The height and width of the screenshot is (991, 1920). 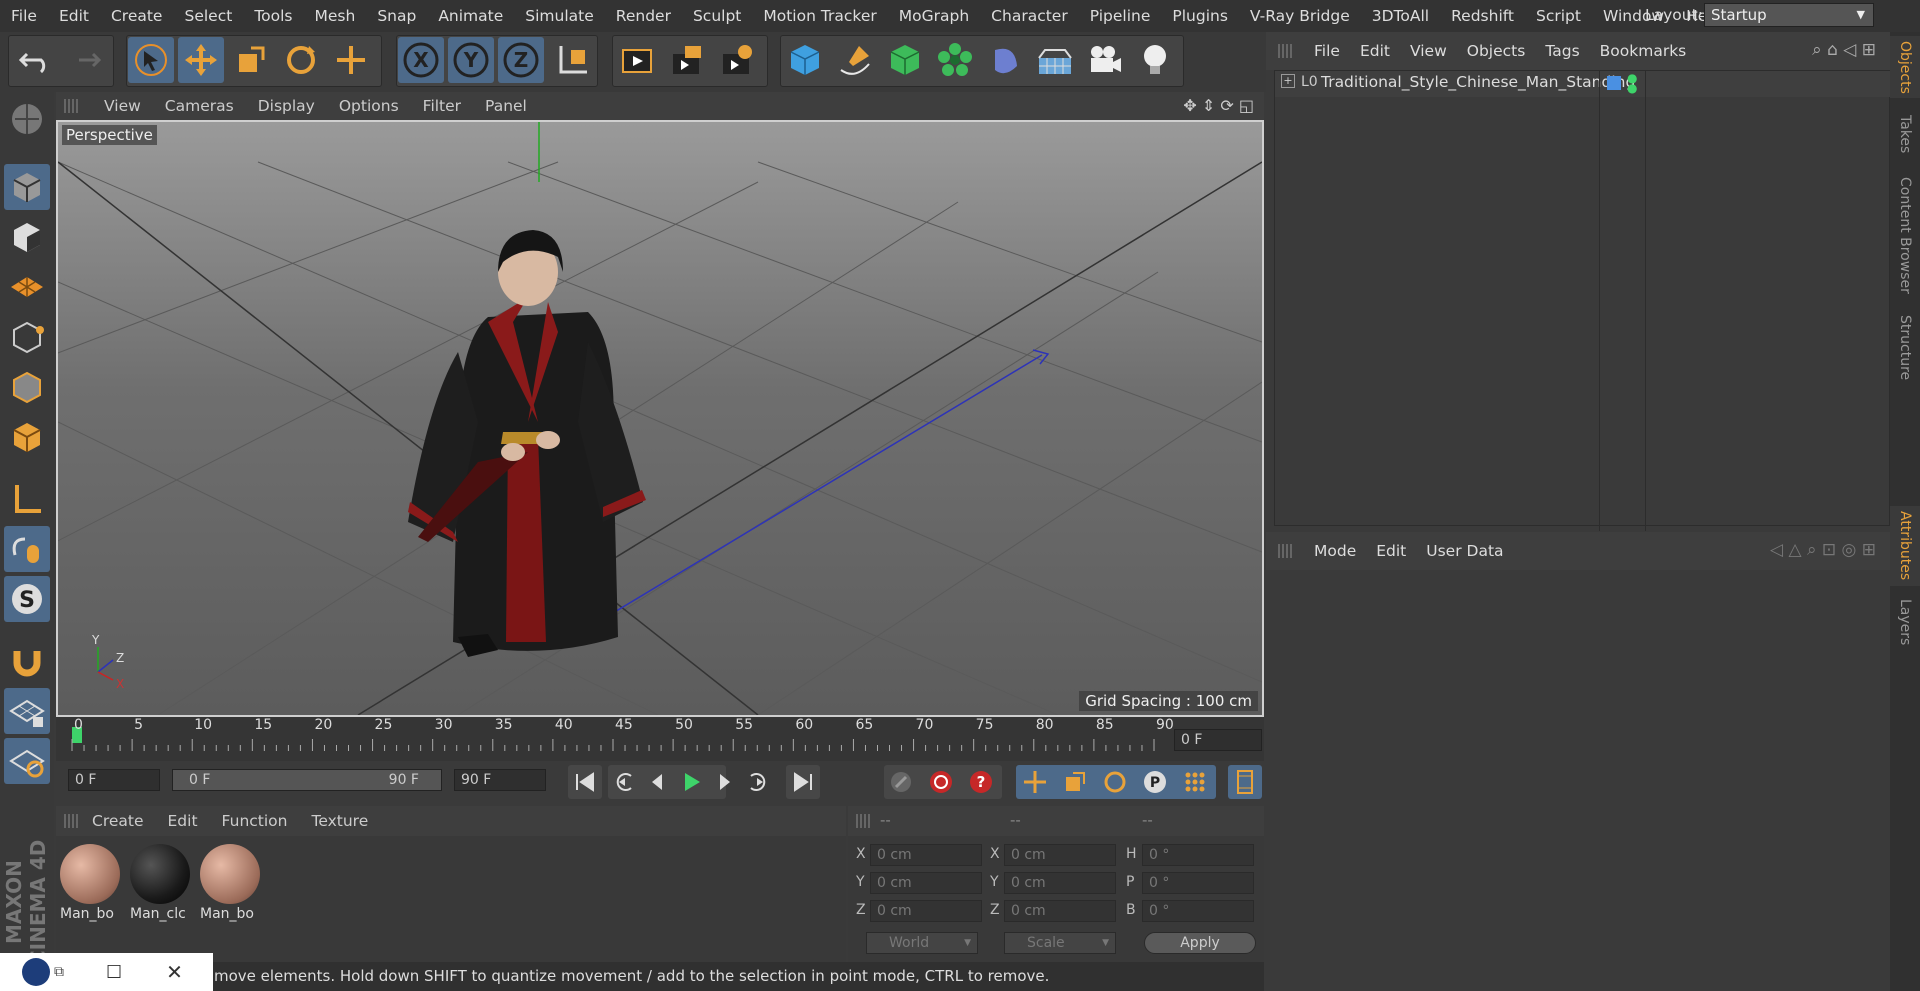 What do you see at coordinates (934, 16) in the screenshot?
I see `menu-mograph: MoGraph` at bounding box center [934, 16].